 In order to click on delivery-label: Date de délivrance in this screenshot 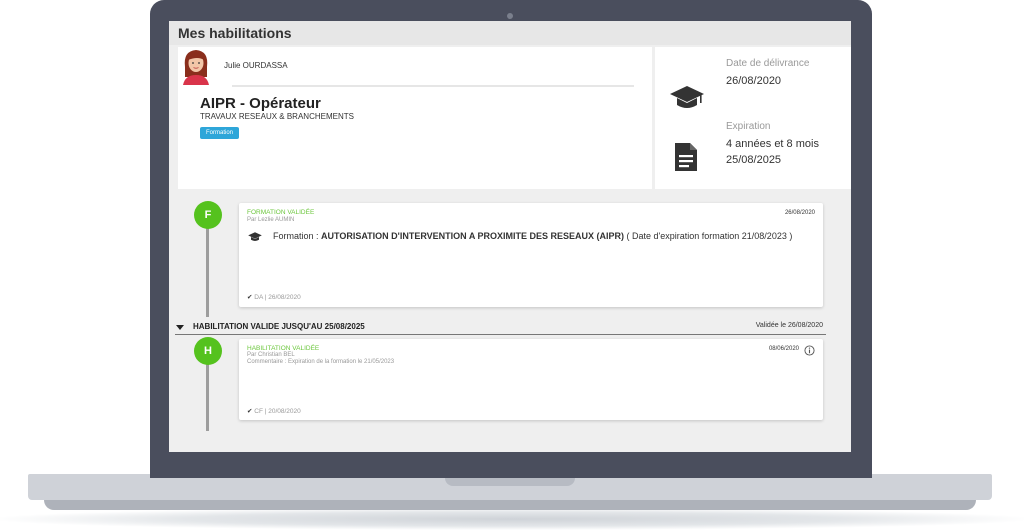, I will do `click(768, 63)`.